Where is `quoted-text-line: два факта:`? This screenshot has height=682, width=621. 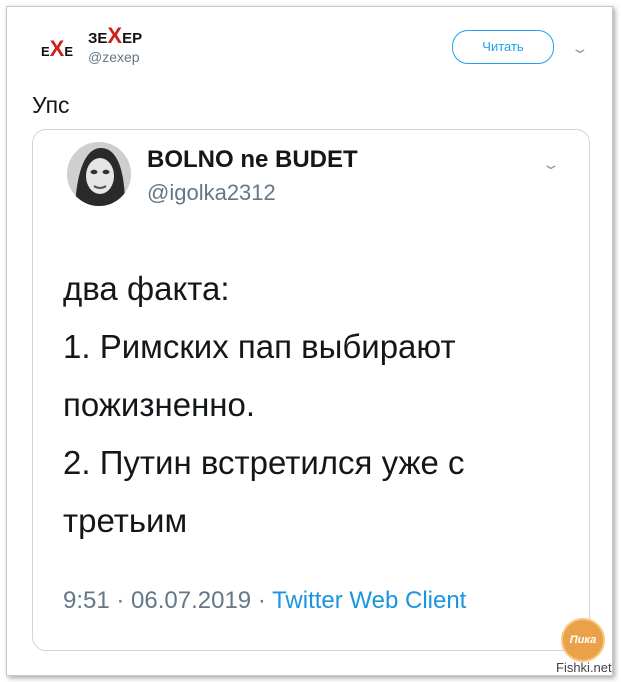 quoted-text-line: два факта: is located at coordinates (146, 288).